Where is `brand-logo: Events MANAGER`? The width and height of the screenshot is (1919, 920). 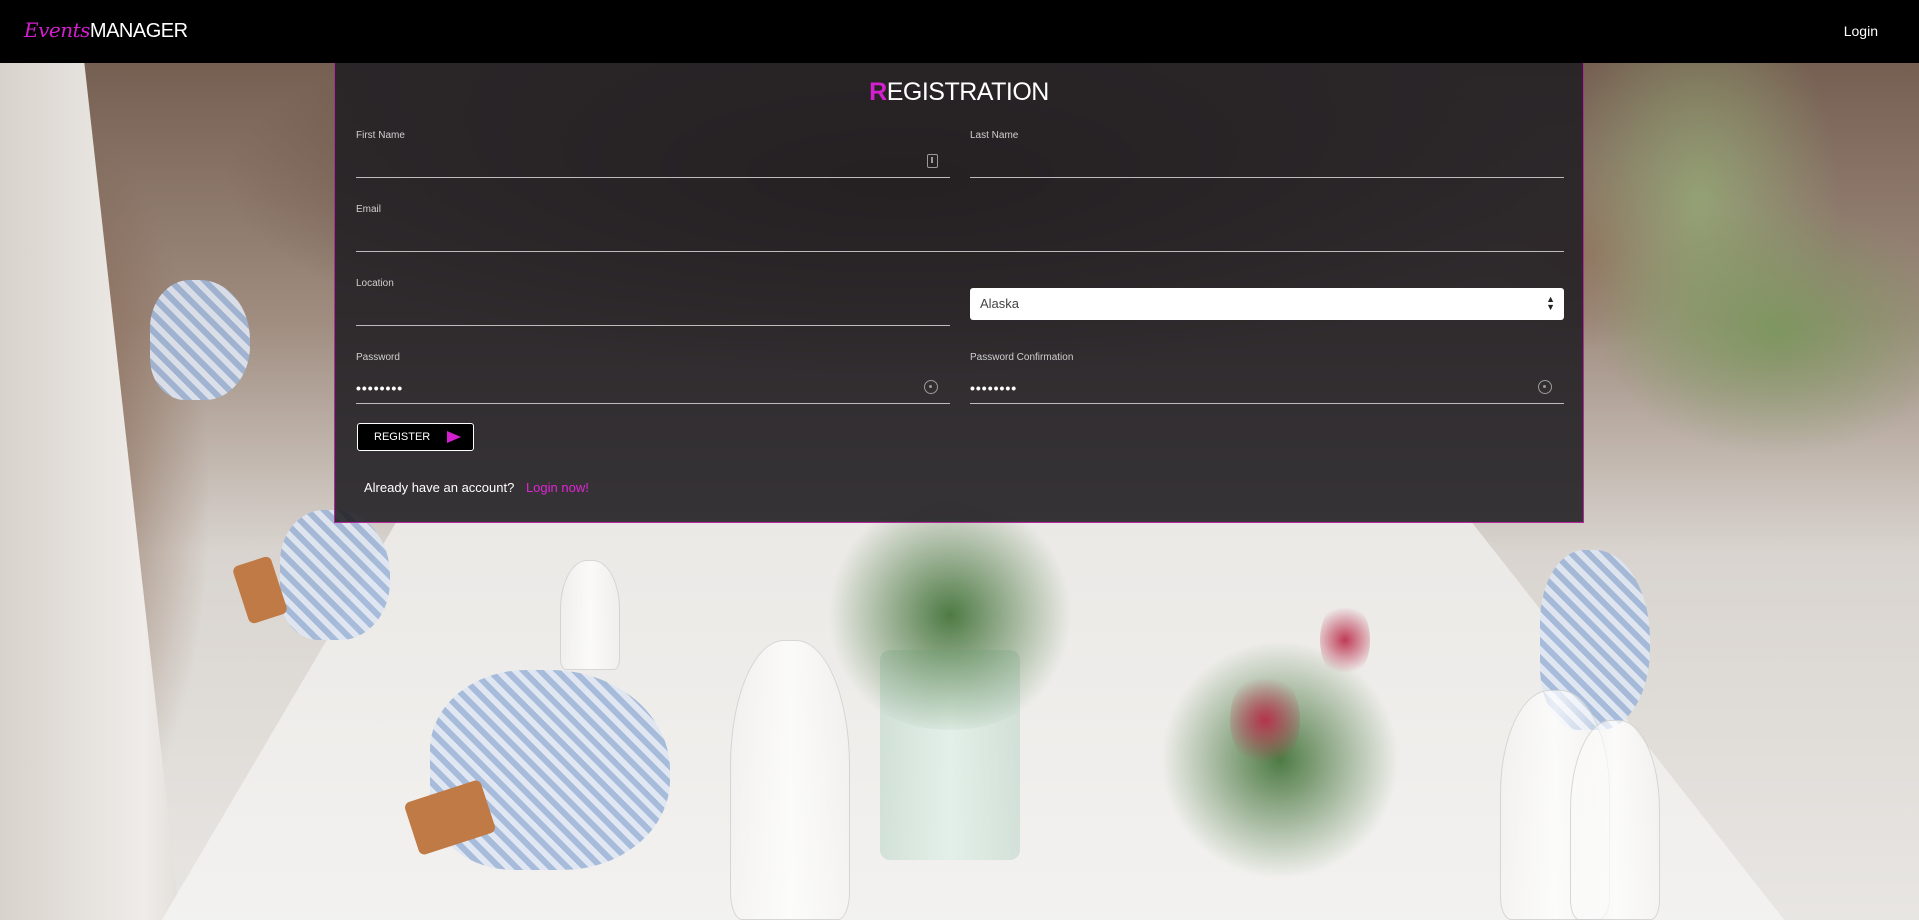 brand-logo: Events MANAGER is located at coordinates (106, 30).